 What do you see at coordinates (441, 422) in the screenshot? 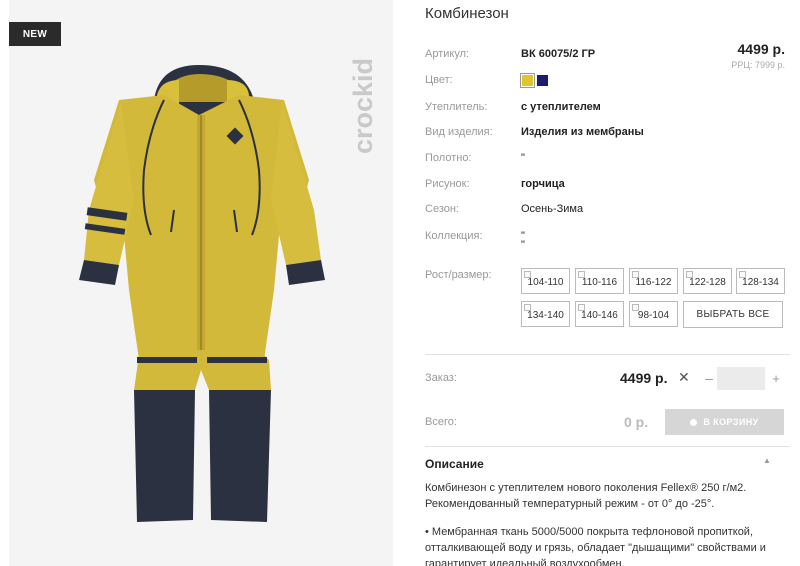
I see `total-label: Всего:` at bounding box center [441, 422].